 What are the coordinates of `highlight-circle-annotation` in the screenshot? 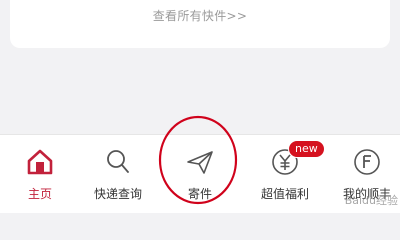 It's located at (198, 160).